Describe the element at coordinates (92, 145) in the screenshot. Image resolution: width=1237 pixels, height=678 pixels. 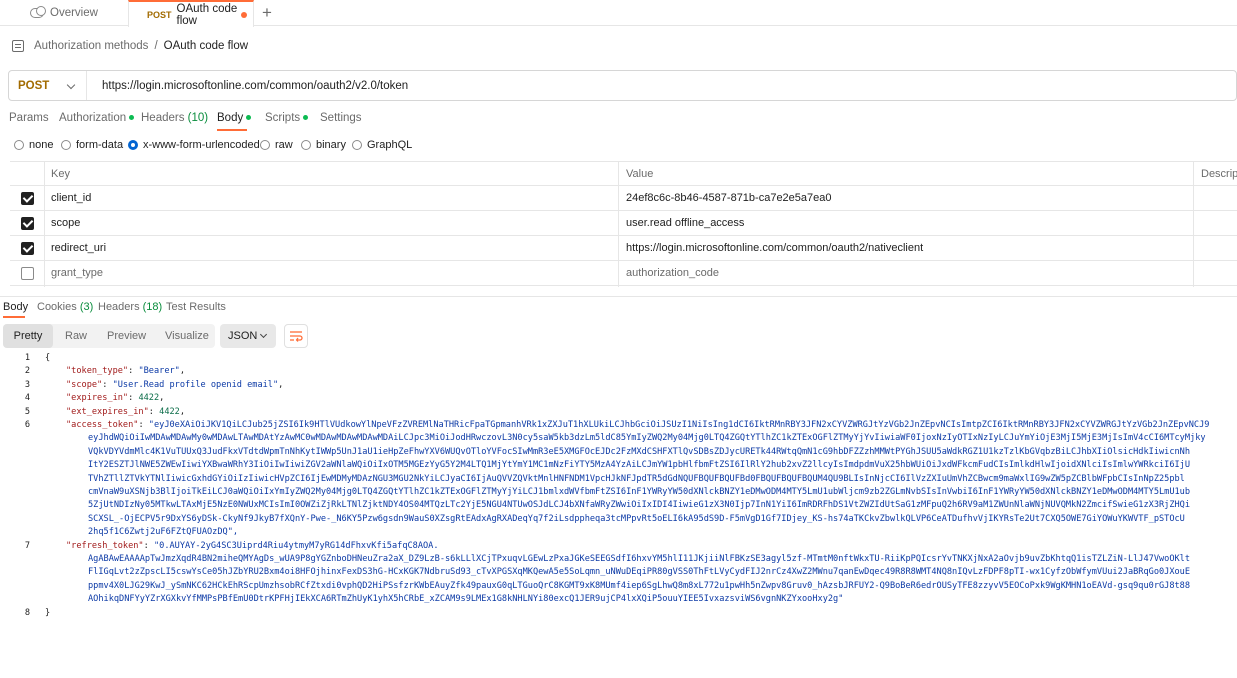
I see `radio-form-data: form-data` at that location.